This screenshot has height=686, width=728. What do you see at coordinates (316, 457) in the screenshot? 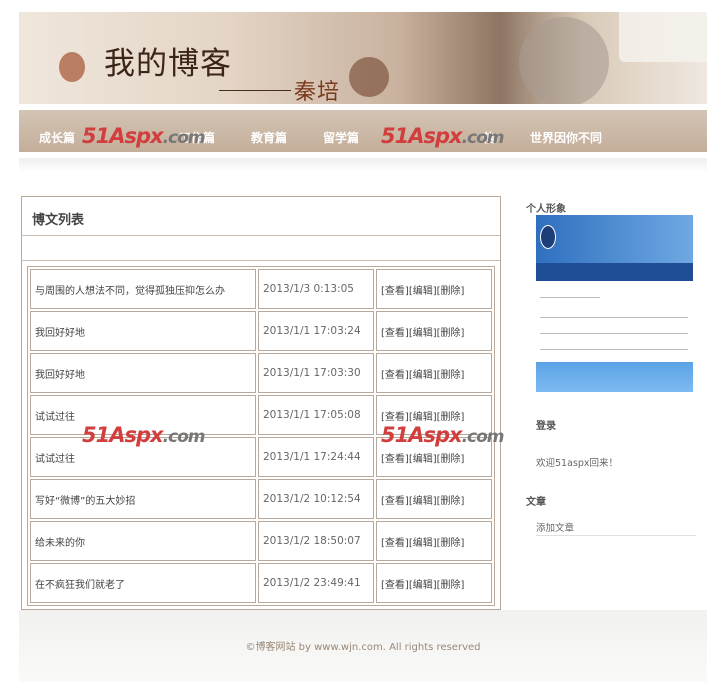
I see `post-date: 2013/1/1 17:24:44` at bounding box center [316, 457].